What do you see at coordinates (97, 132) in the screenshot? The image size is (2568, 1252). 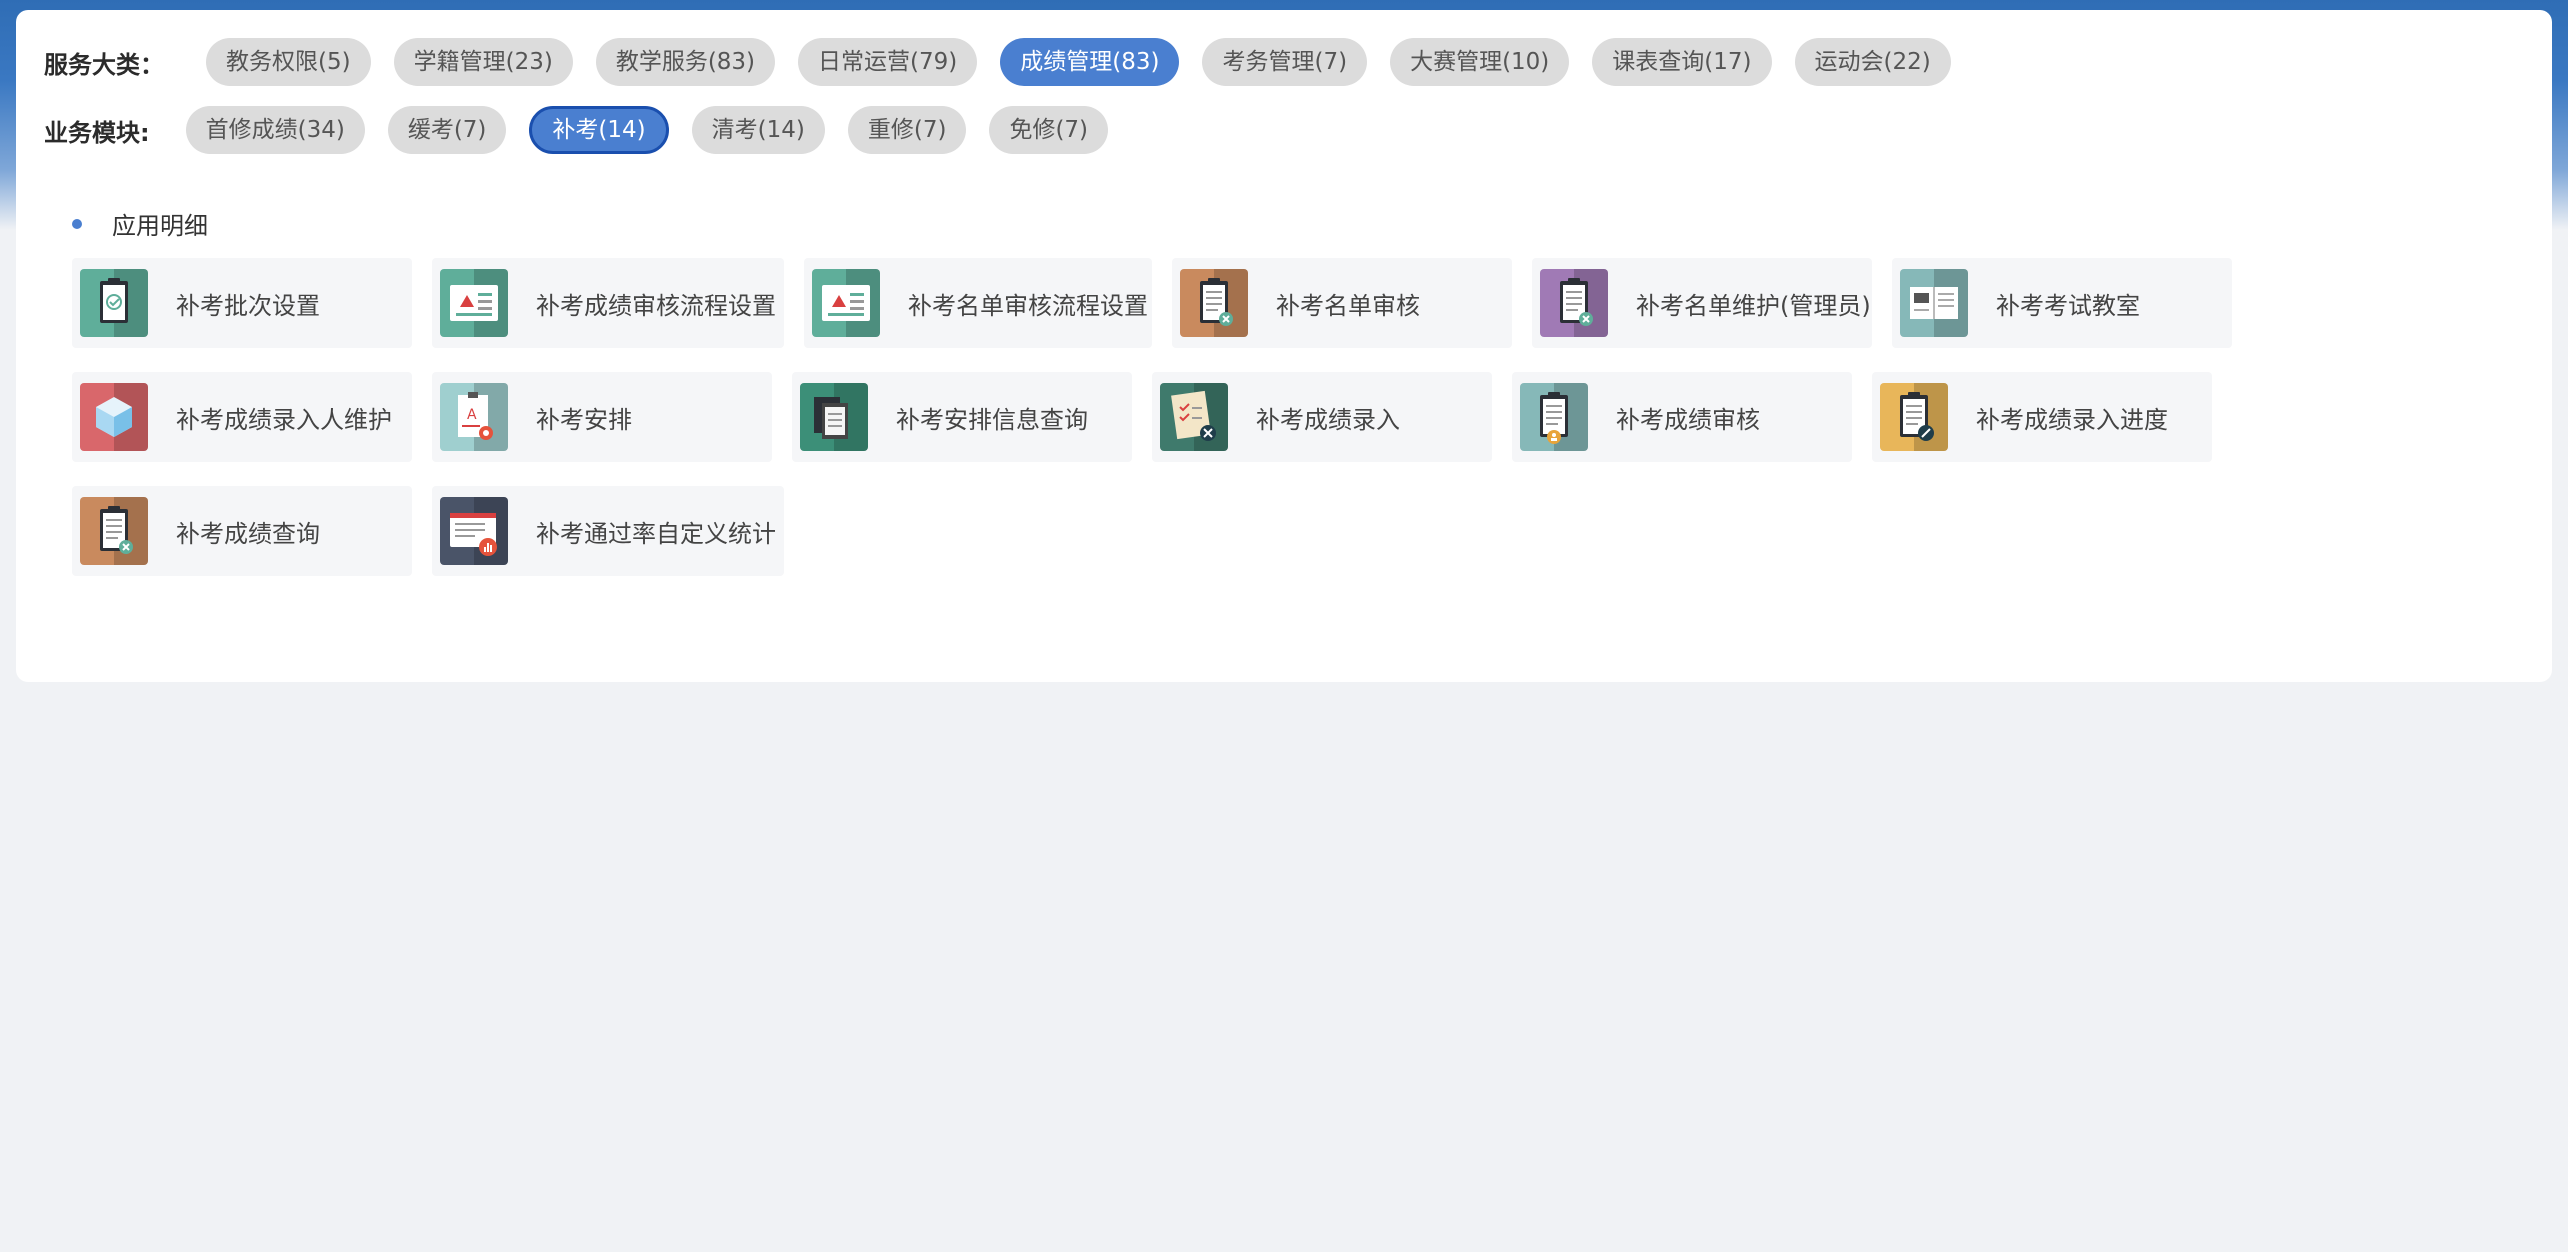 I see `module-filter-label: 业务模块:` at bounding box center [97, 132].